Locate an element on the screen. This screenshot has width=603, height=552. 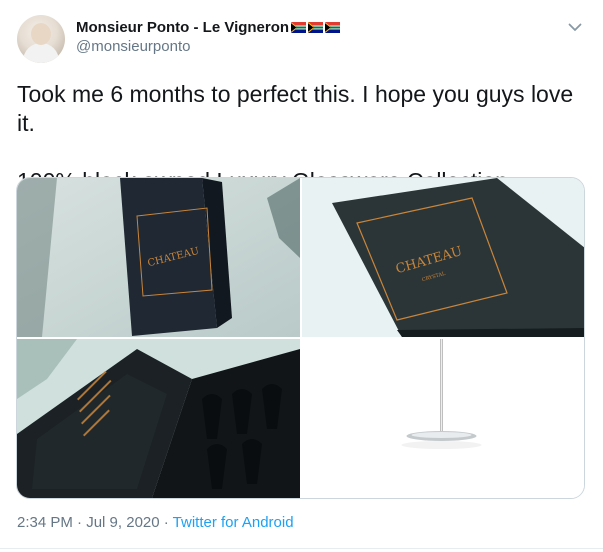
photo-box-lid-image: CHATEAU CRYSTAL is located at coordinates (443, 257).